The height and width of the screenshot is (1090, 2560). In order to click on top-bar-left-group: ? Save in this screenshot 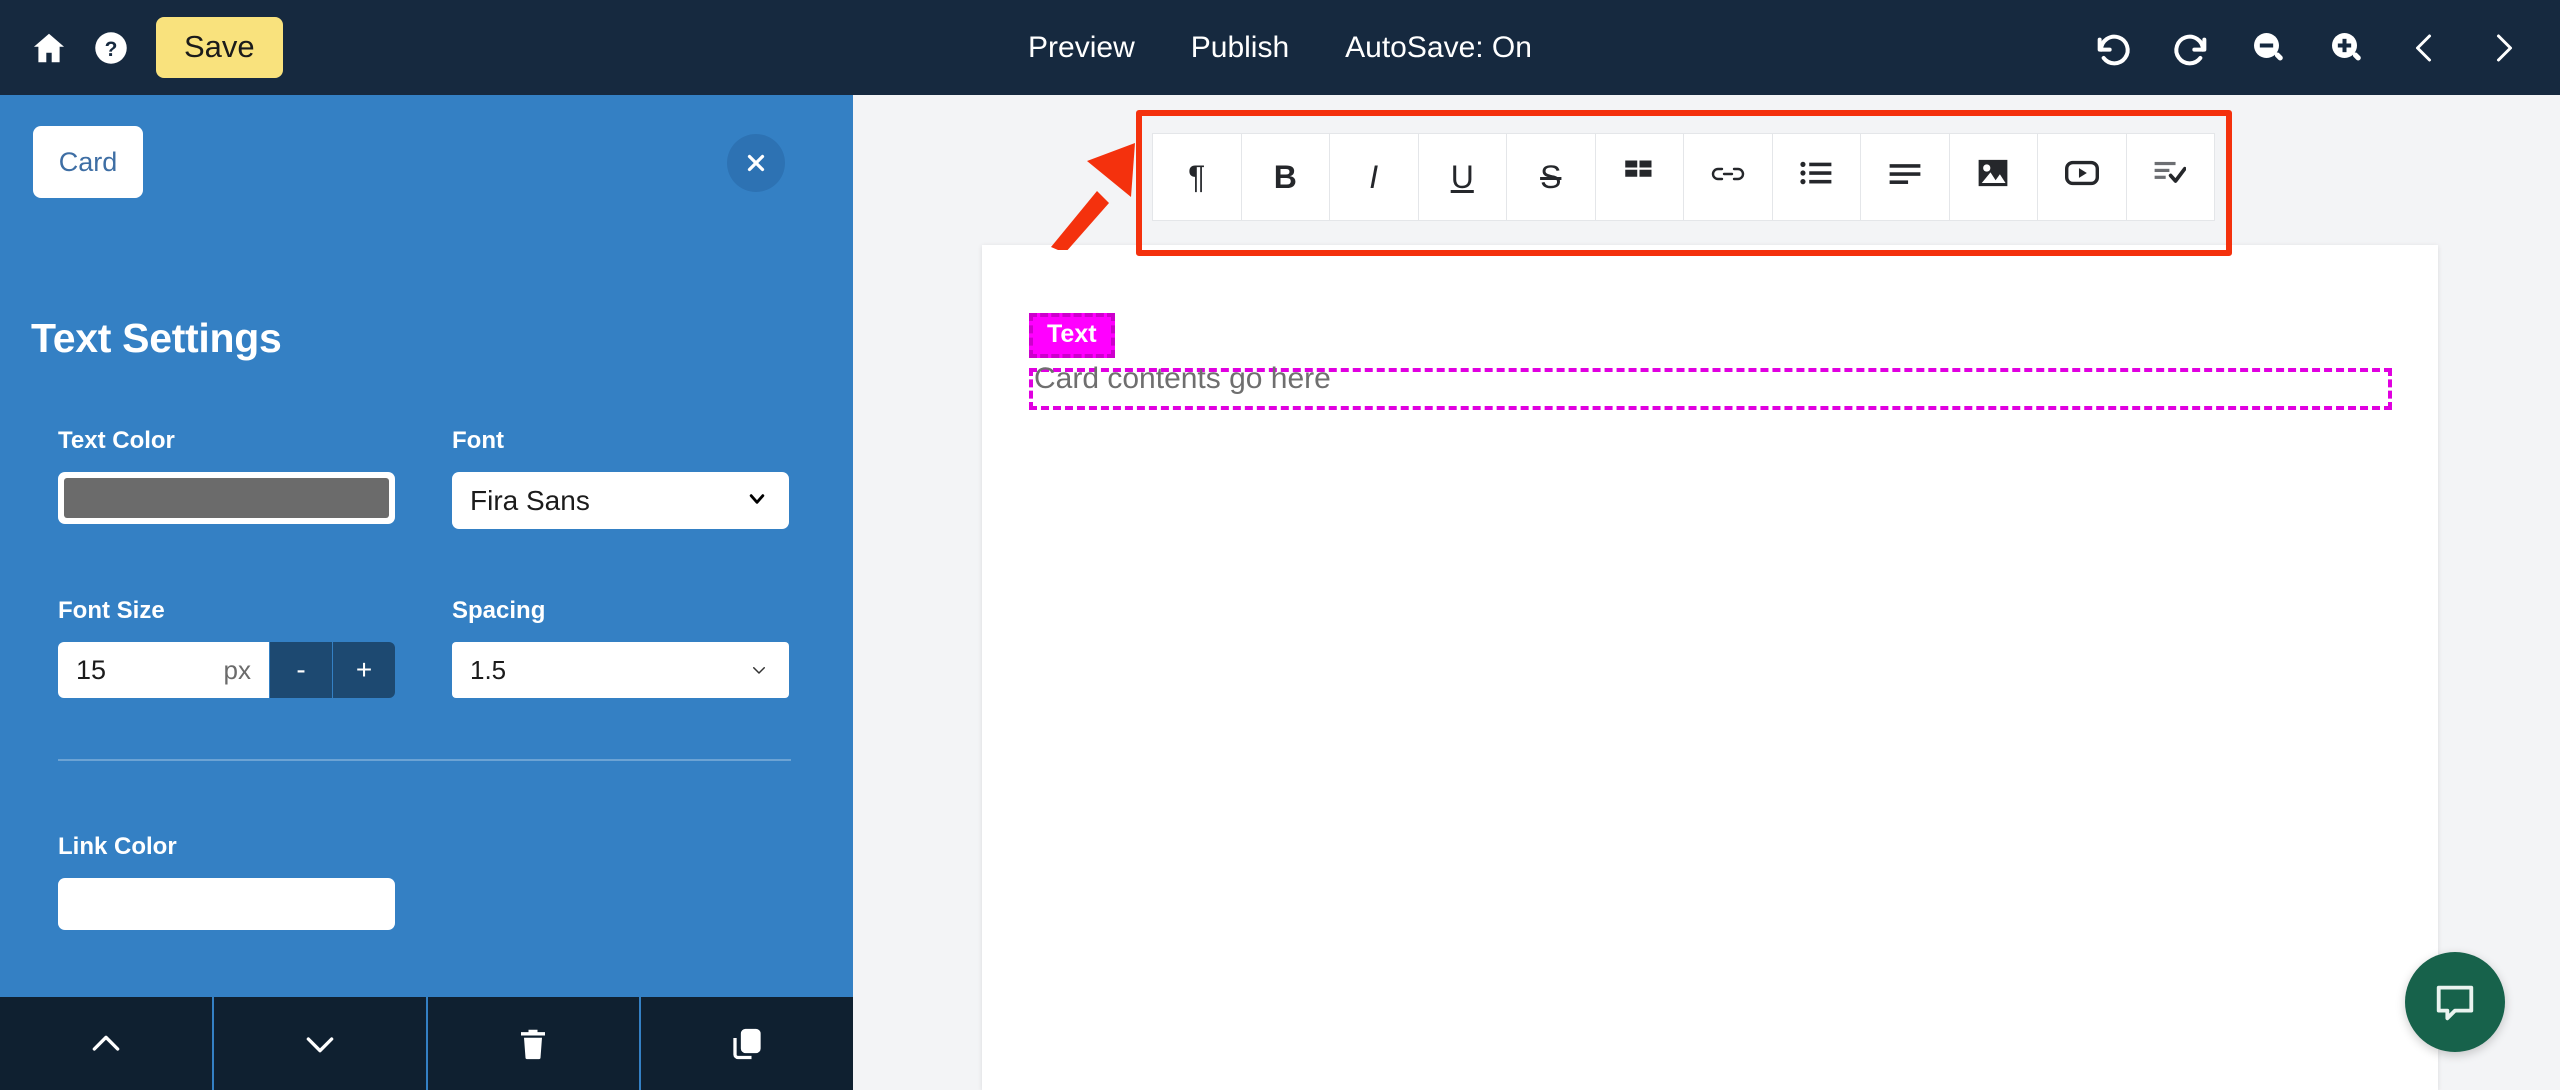, I will do `click(141, 48)`.